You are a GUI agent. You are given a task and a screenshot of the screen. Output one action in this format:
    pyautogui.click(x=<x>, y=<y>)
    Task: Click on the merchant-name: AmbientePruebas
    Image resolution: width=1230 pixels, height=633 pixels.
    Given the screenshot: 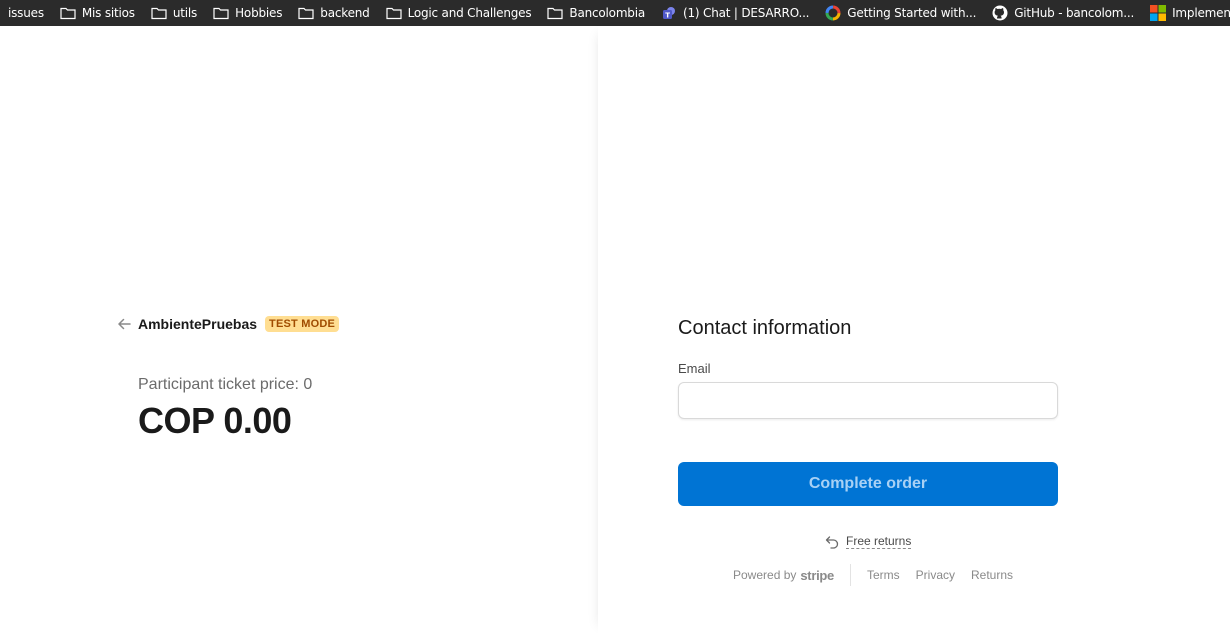 What is the action you would take?
    pyautogui.click(x=197, y=324)
    